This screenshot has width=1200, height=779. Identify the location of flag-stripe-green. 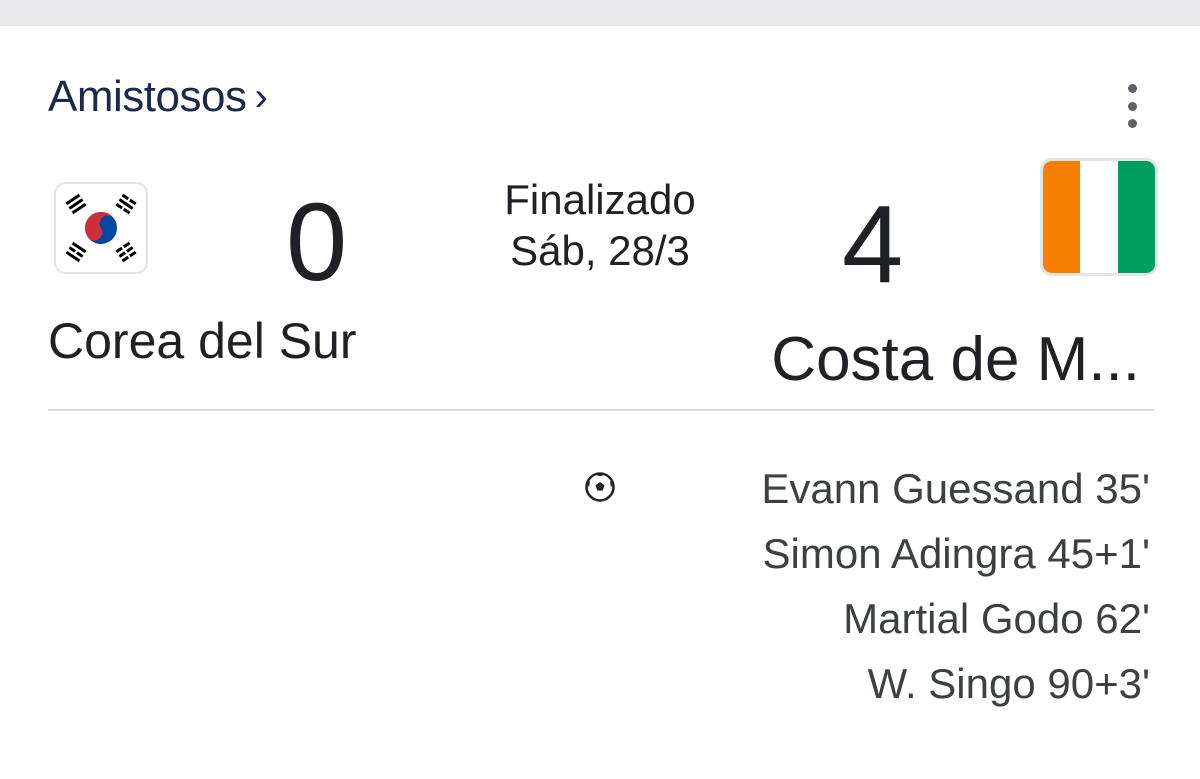
(1136, 217).